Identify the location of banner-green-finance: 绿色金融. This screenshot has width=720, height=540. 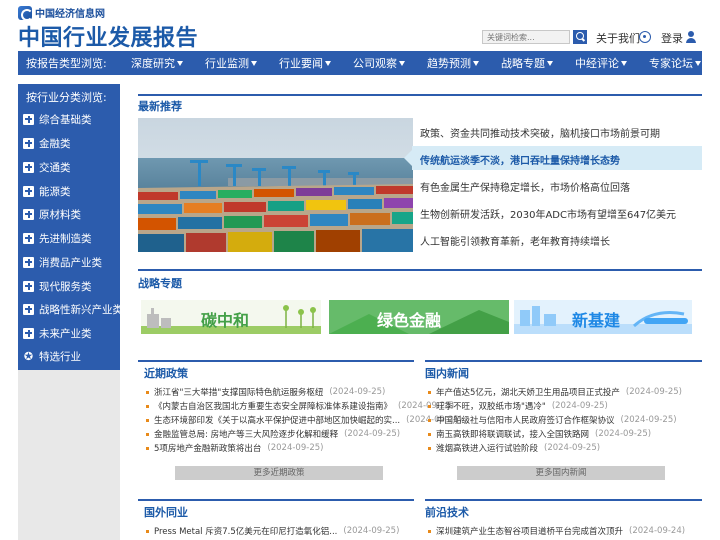
(419, 317).